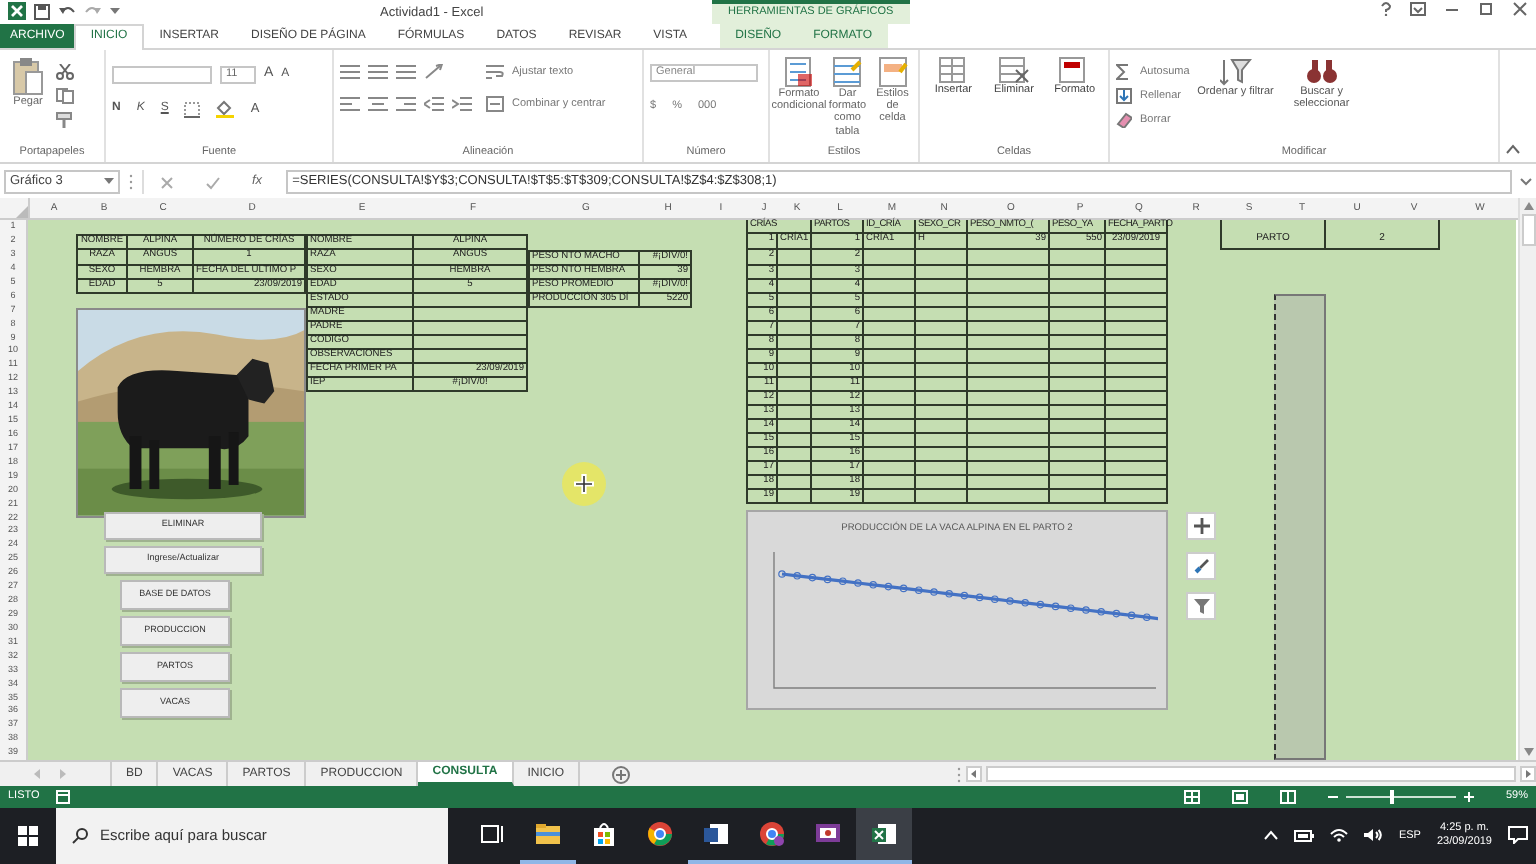 The image size is (1536, 864). I want to click on align-middle-icon, so click(378, 71).